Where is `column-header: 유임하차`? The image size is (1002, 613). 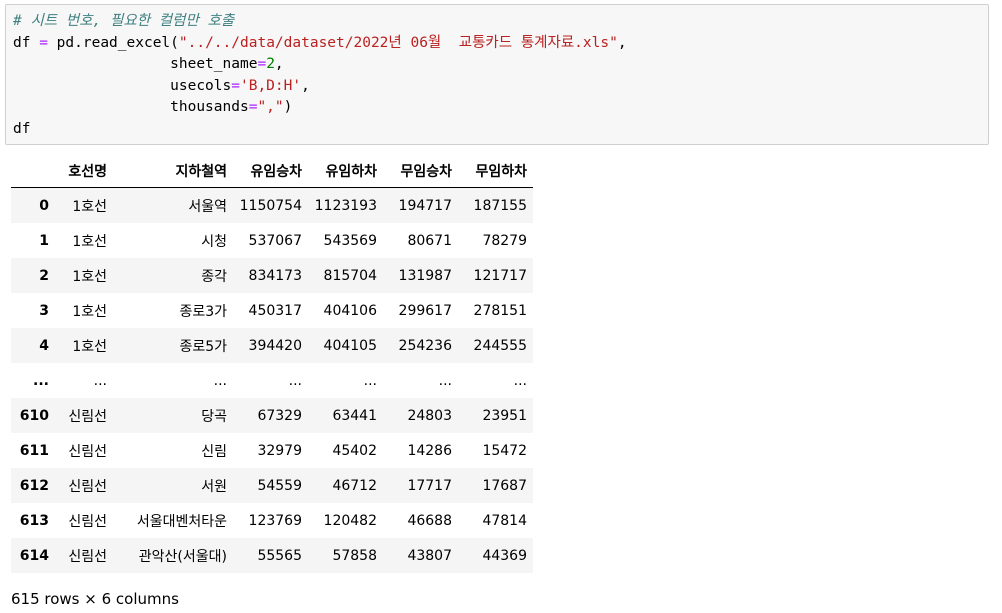 column-header: 유임하차 is located at coordinates (345, 171).